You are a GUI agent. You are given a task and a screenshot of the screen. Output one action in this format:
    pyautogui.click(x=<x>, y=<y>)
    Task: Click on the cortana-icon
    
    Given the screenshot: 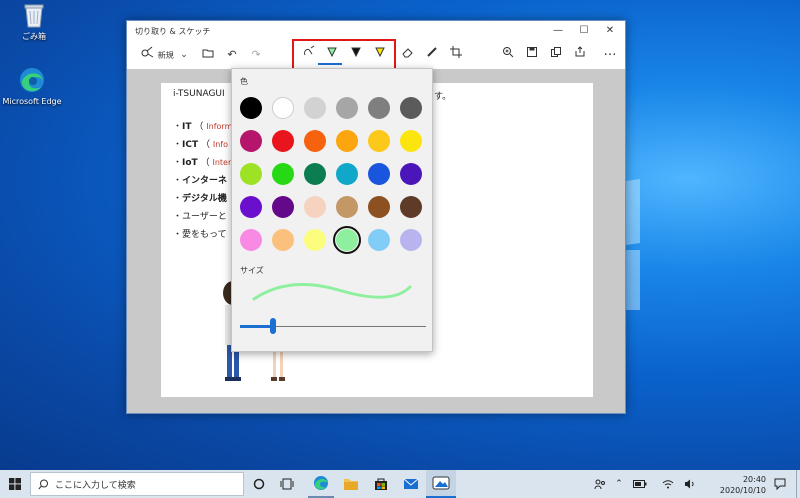 What is the action you would take?
    pyautogui.click(x=259, y=484)
    